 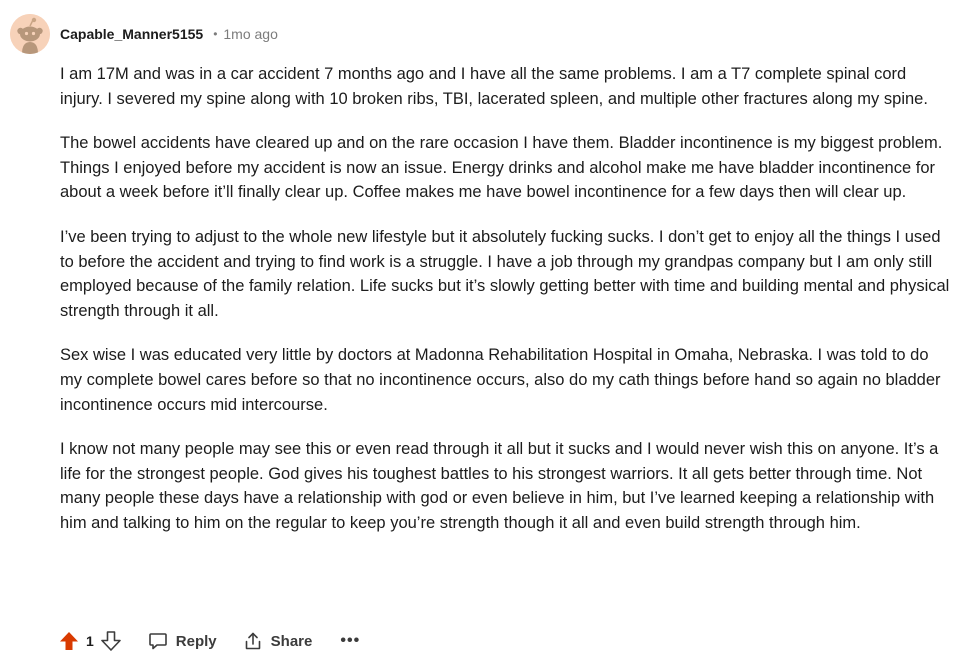 I want to click on upvote-button, so click(x=69, y=641).